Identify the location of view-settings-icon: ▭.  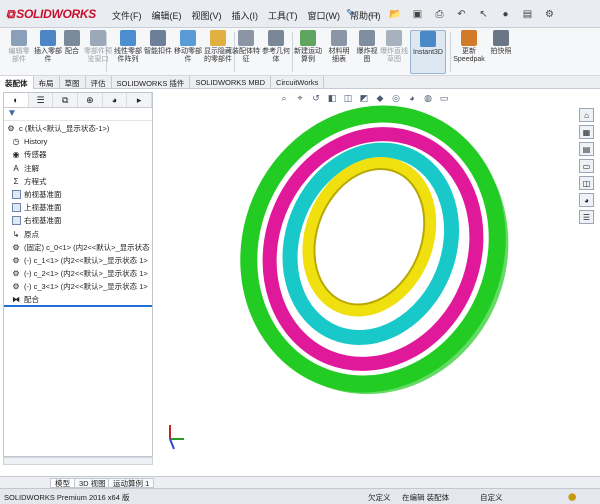
(444, 98).